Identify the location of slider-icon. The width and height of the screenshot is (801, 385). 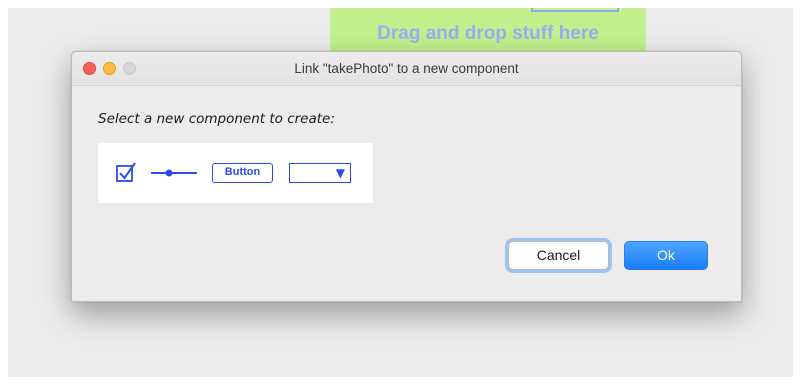
(174, 173).